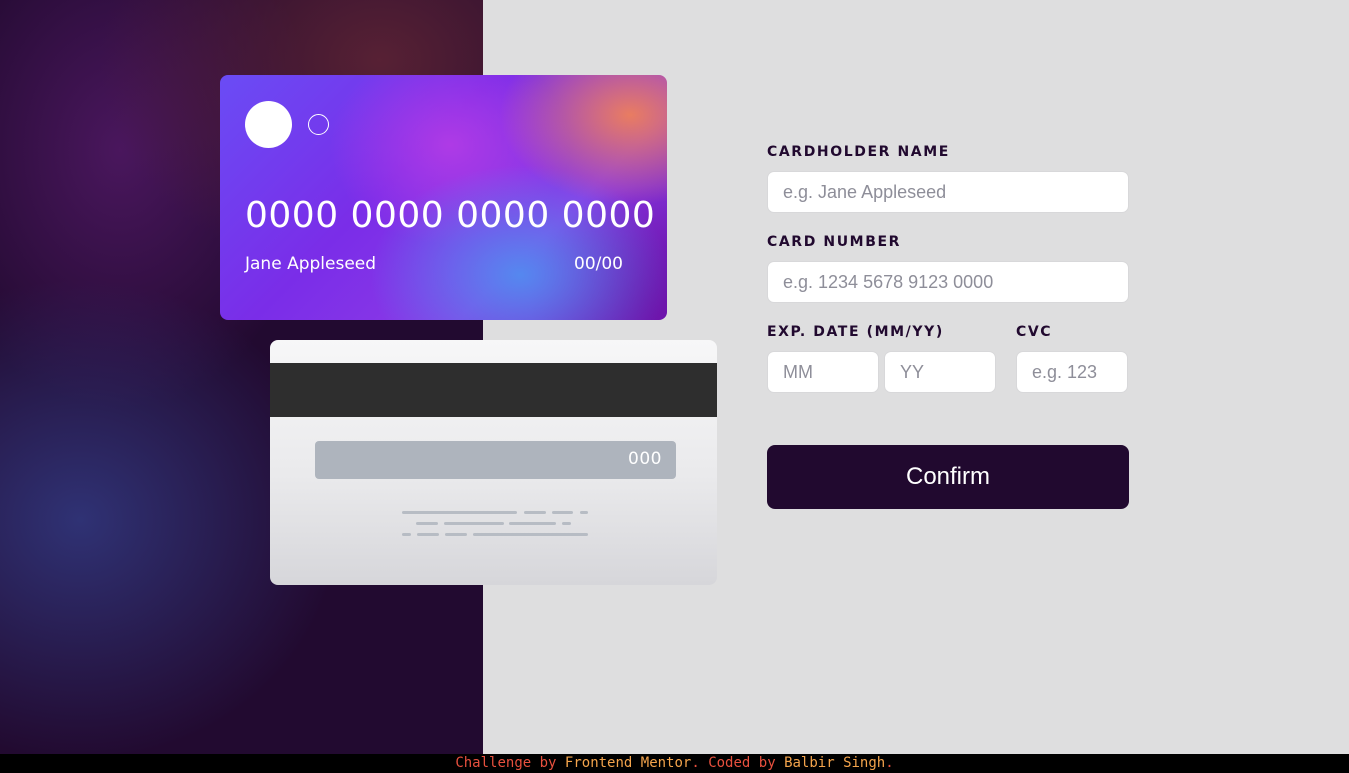 The height and width of the screenshot is (773, 1349). What do you see at coordinates (858, 152) in the screenshot?
I see `cardholder-name-label: CARDHOLDER NAME` at bounding box center [858, 152].